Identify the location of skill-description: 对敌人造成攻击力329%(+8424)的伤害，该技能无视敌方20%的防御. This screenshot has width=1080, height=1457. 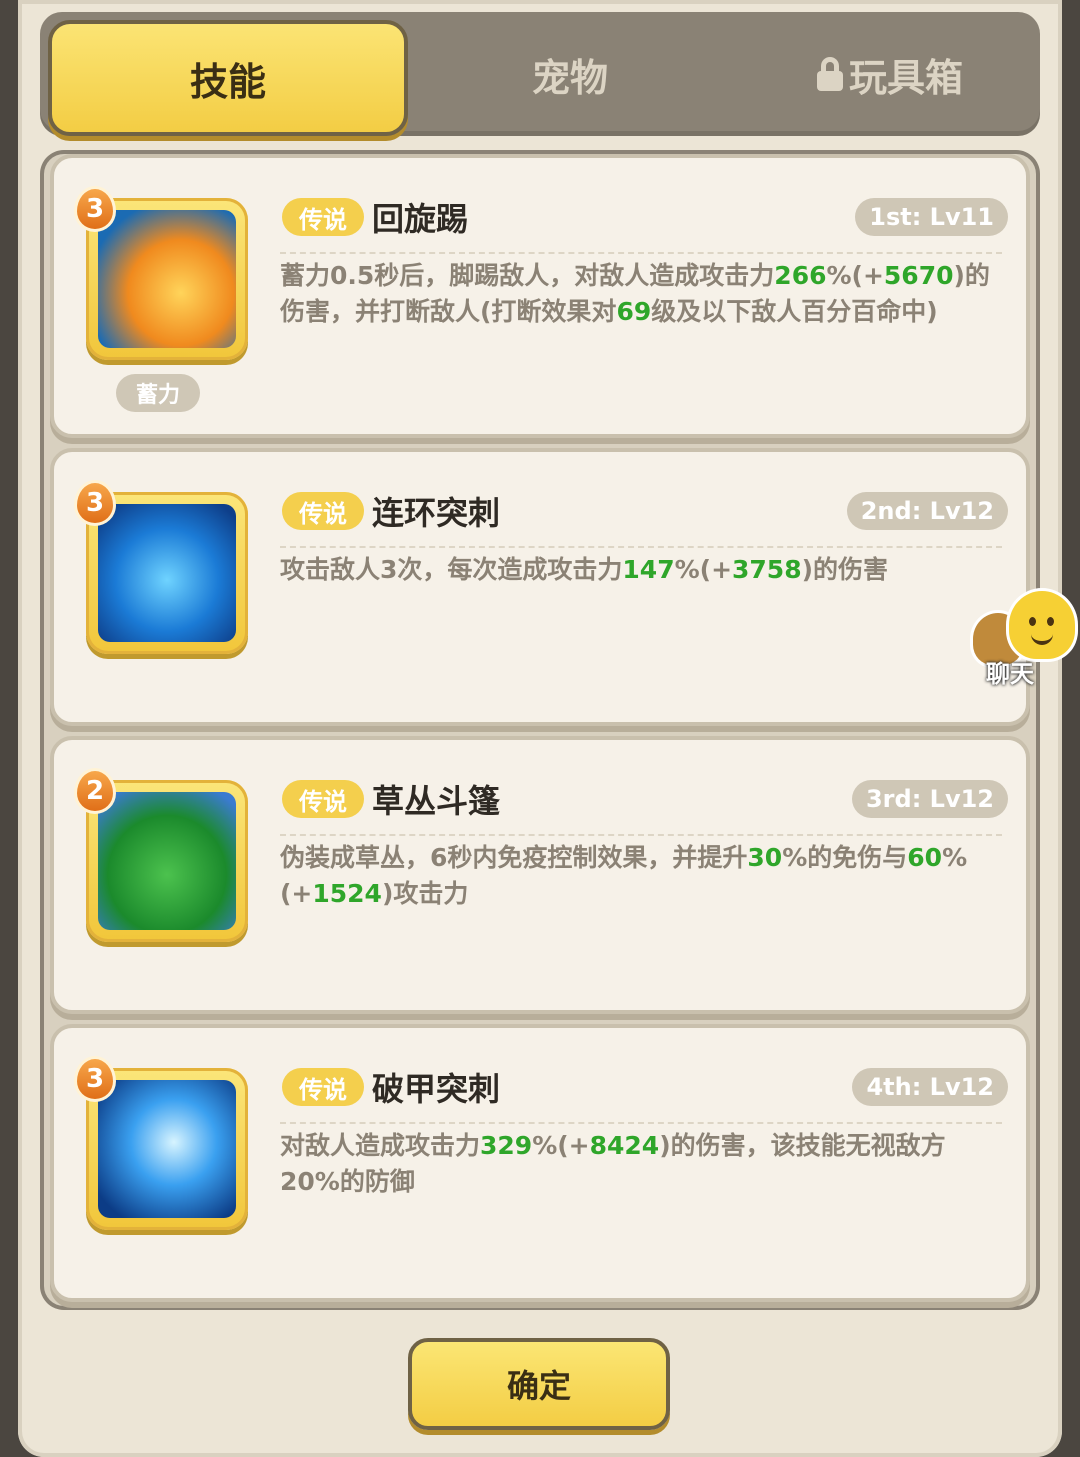
(638, 1164).